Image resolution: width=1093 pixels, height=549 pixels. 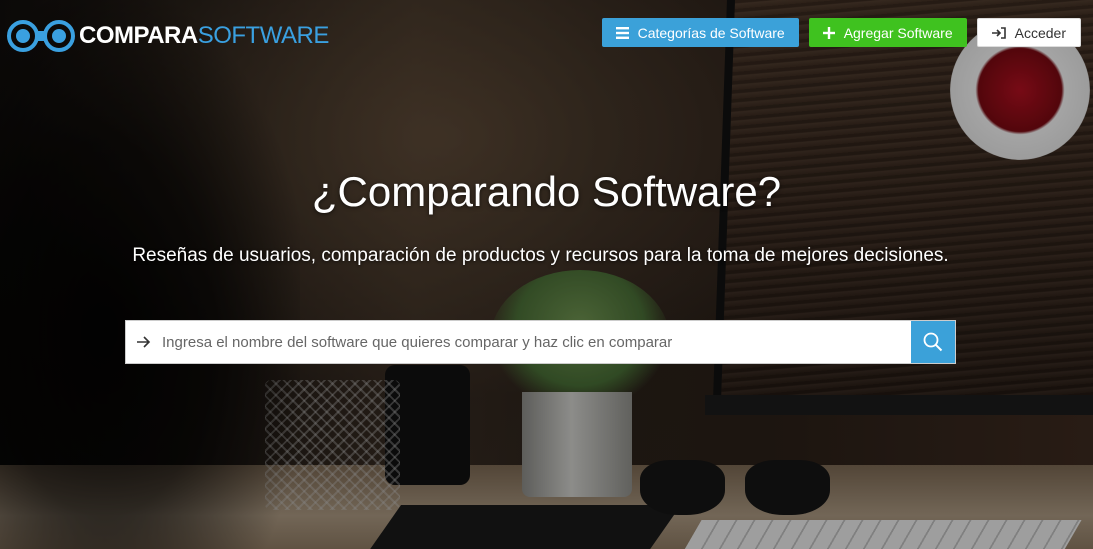 What do you see at coordinates (536, 342) in the screenshot?
I see `search-input` at bounding box center [536, 342].